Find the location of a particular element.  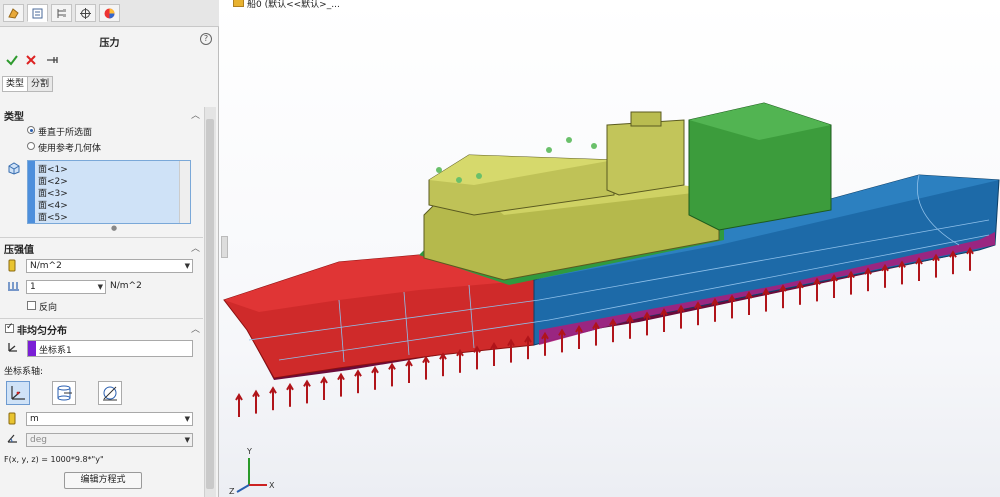

configuration-manager-icon is located at coordinates (61, 13).